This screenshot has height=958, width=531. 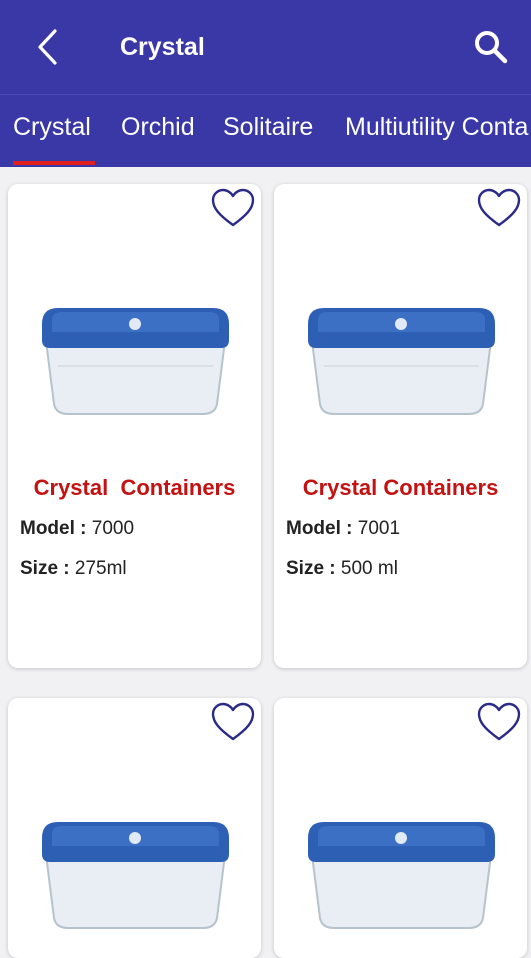 What do you see at coordinates (158, 127) in the screenshot?
I see `tab-orchid: Orchid` at bounding box center [158, 127].